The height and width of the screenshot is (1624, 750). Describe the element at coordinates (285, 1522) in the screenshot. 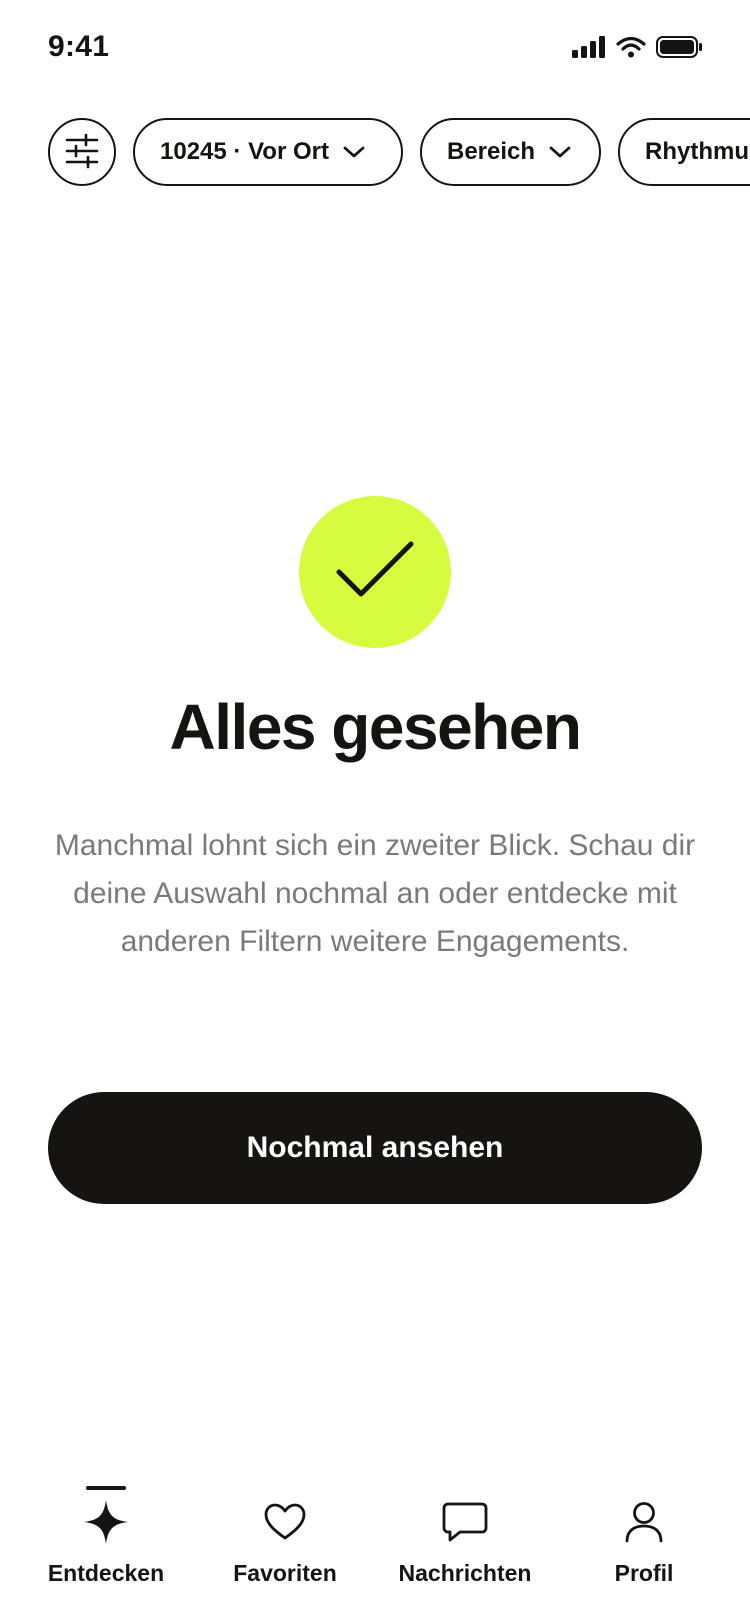

I see `heart-icon` at that location.